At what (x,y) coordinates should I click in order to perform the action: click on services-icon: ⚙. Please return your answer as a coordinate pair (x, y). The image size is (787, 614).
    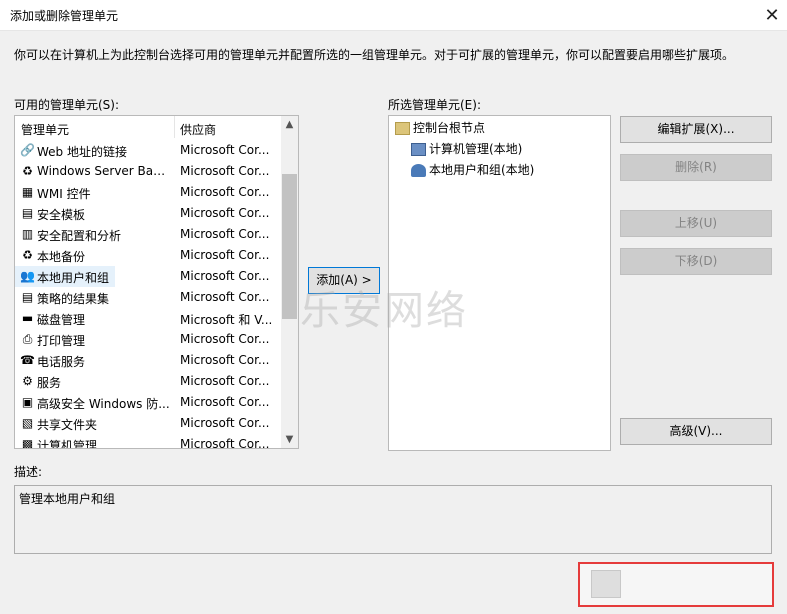
    Looking at the image, I should click on (27, 381).